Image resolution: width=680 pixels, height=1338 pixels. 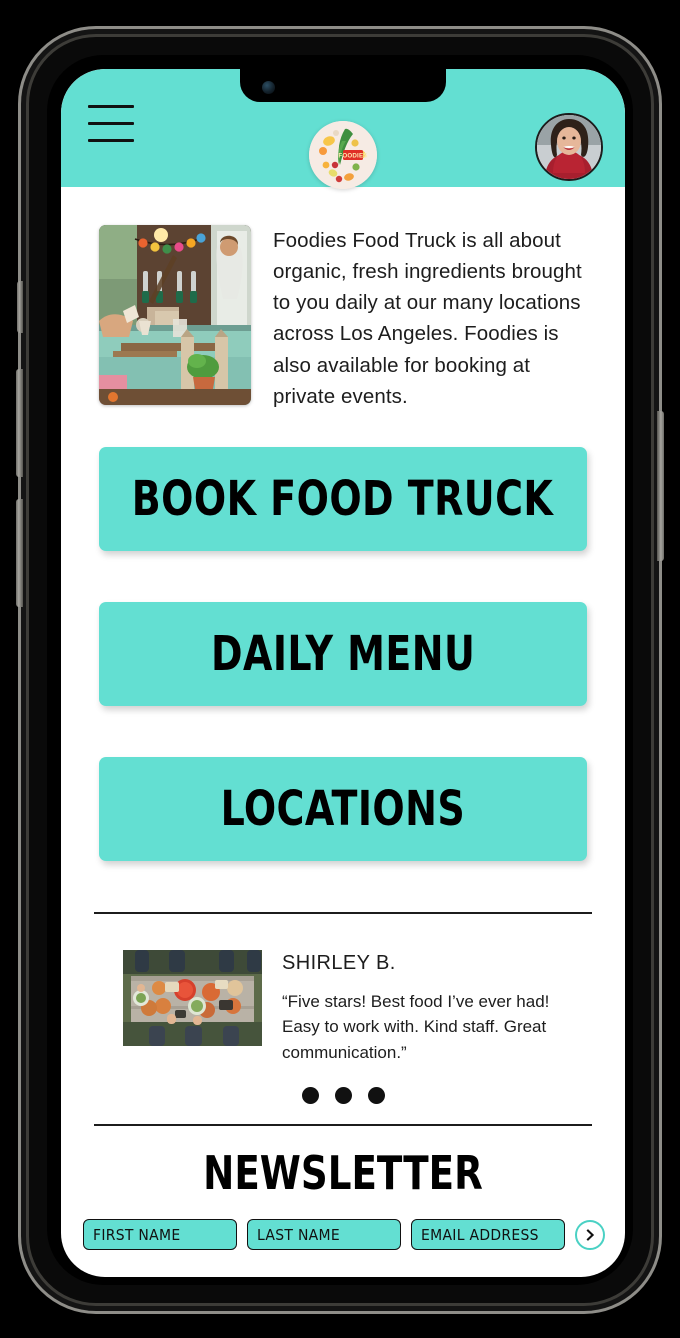 What do you see at coordinates (569, 147) in the screenshot?
I see `user-avatar-icon` at bounding box center [569, 147].